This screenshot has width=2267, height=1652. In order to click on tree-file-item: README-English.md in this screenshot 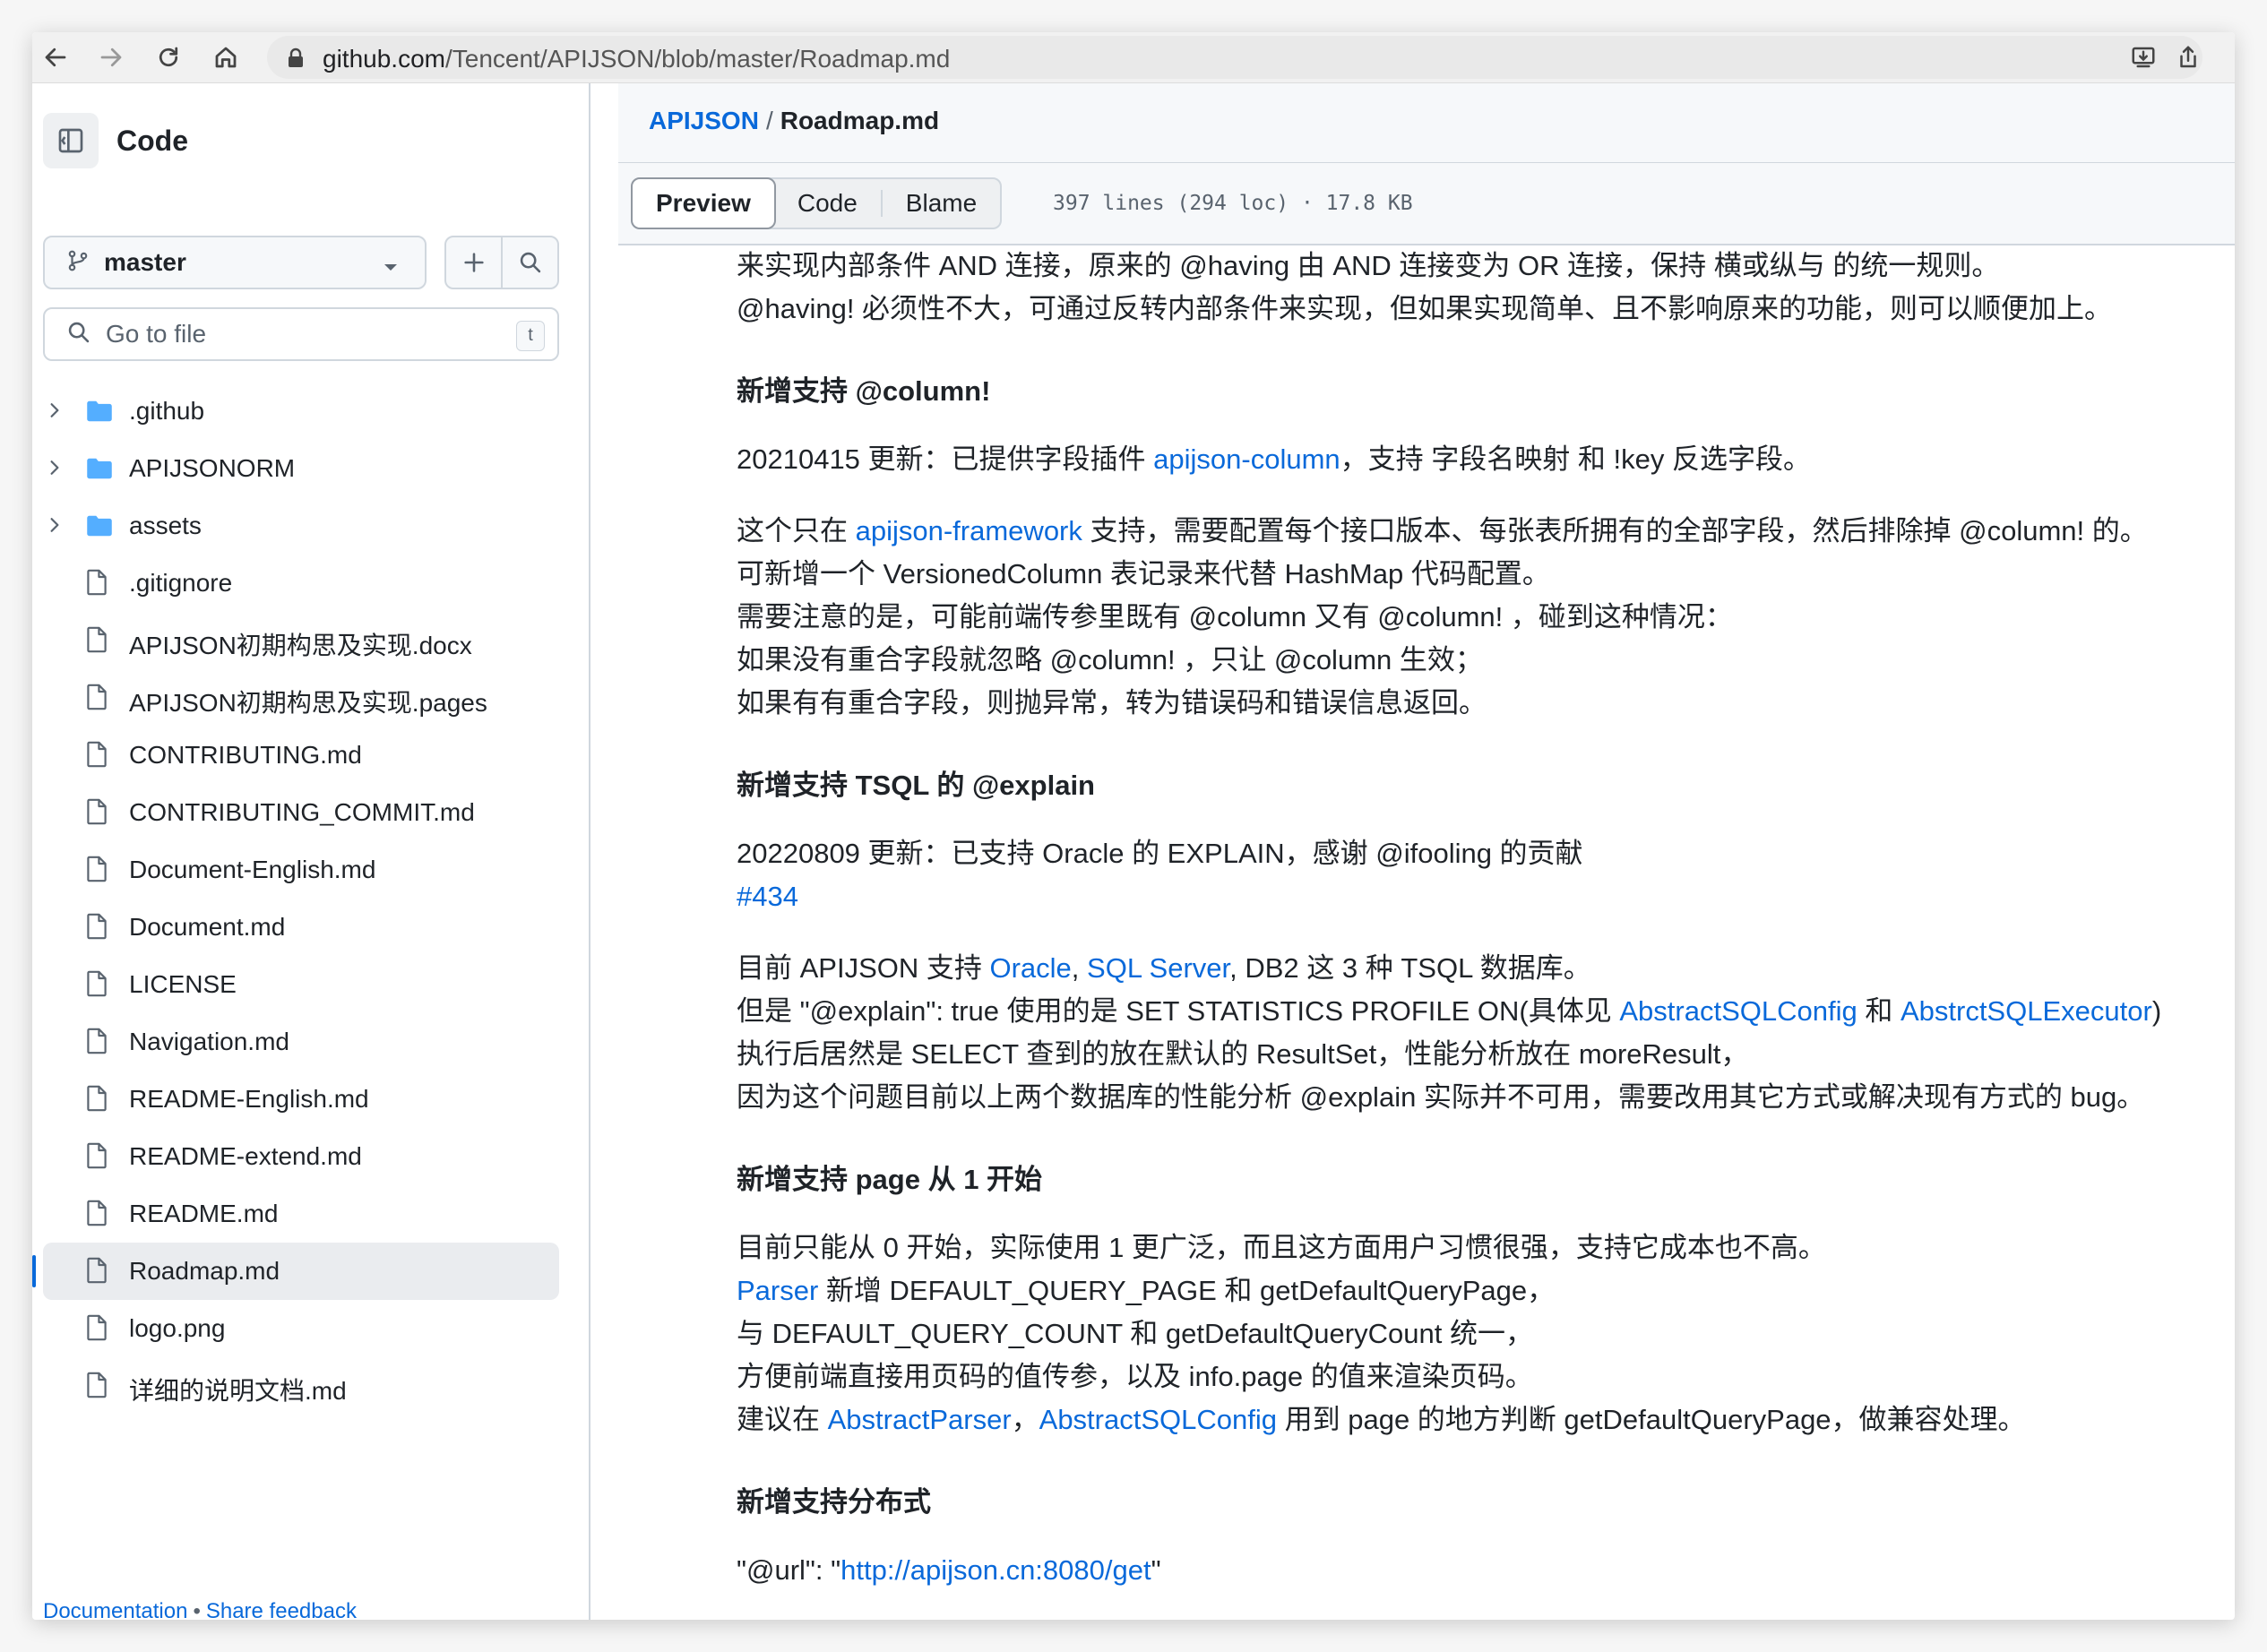, I will do `click(310, 1099)`.